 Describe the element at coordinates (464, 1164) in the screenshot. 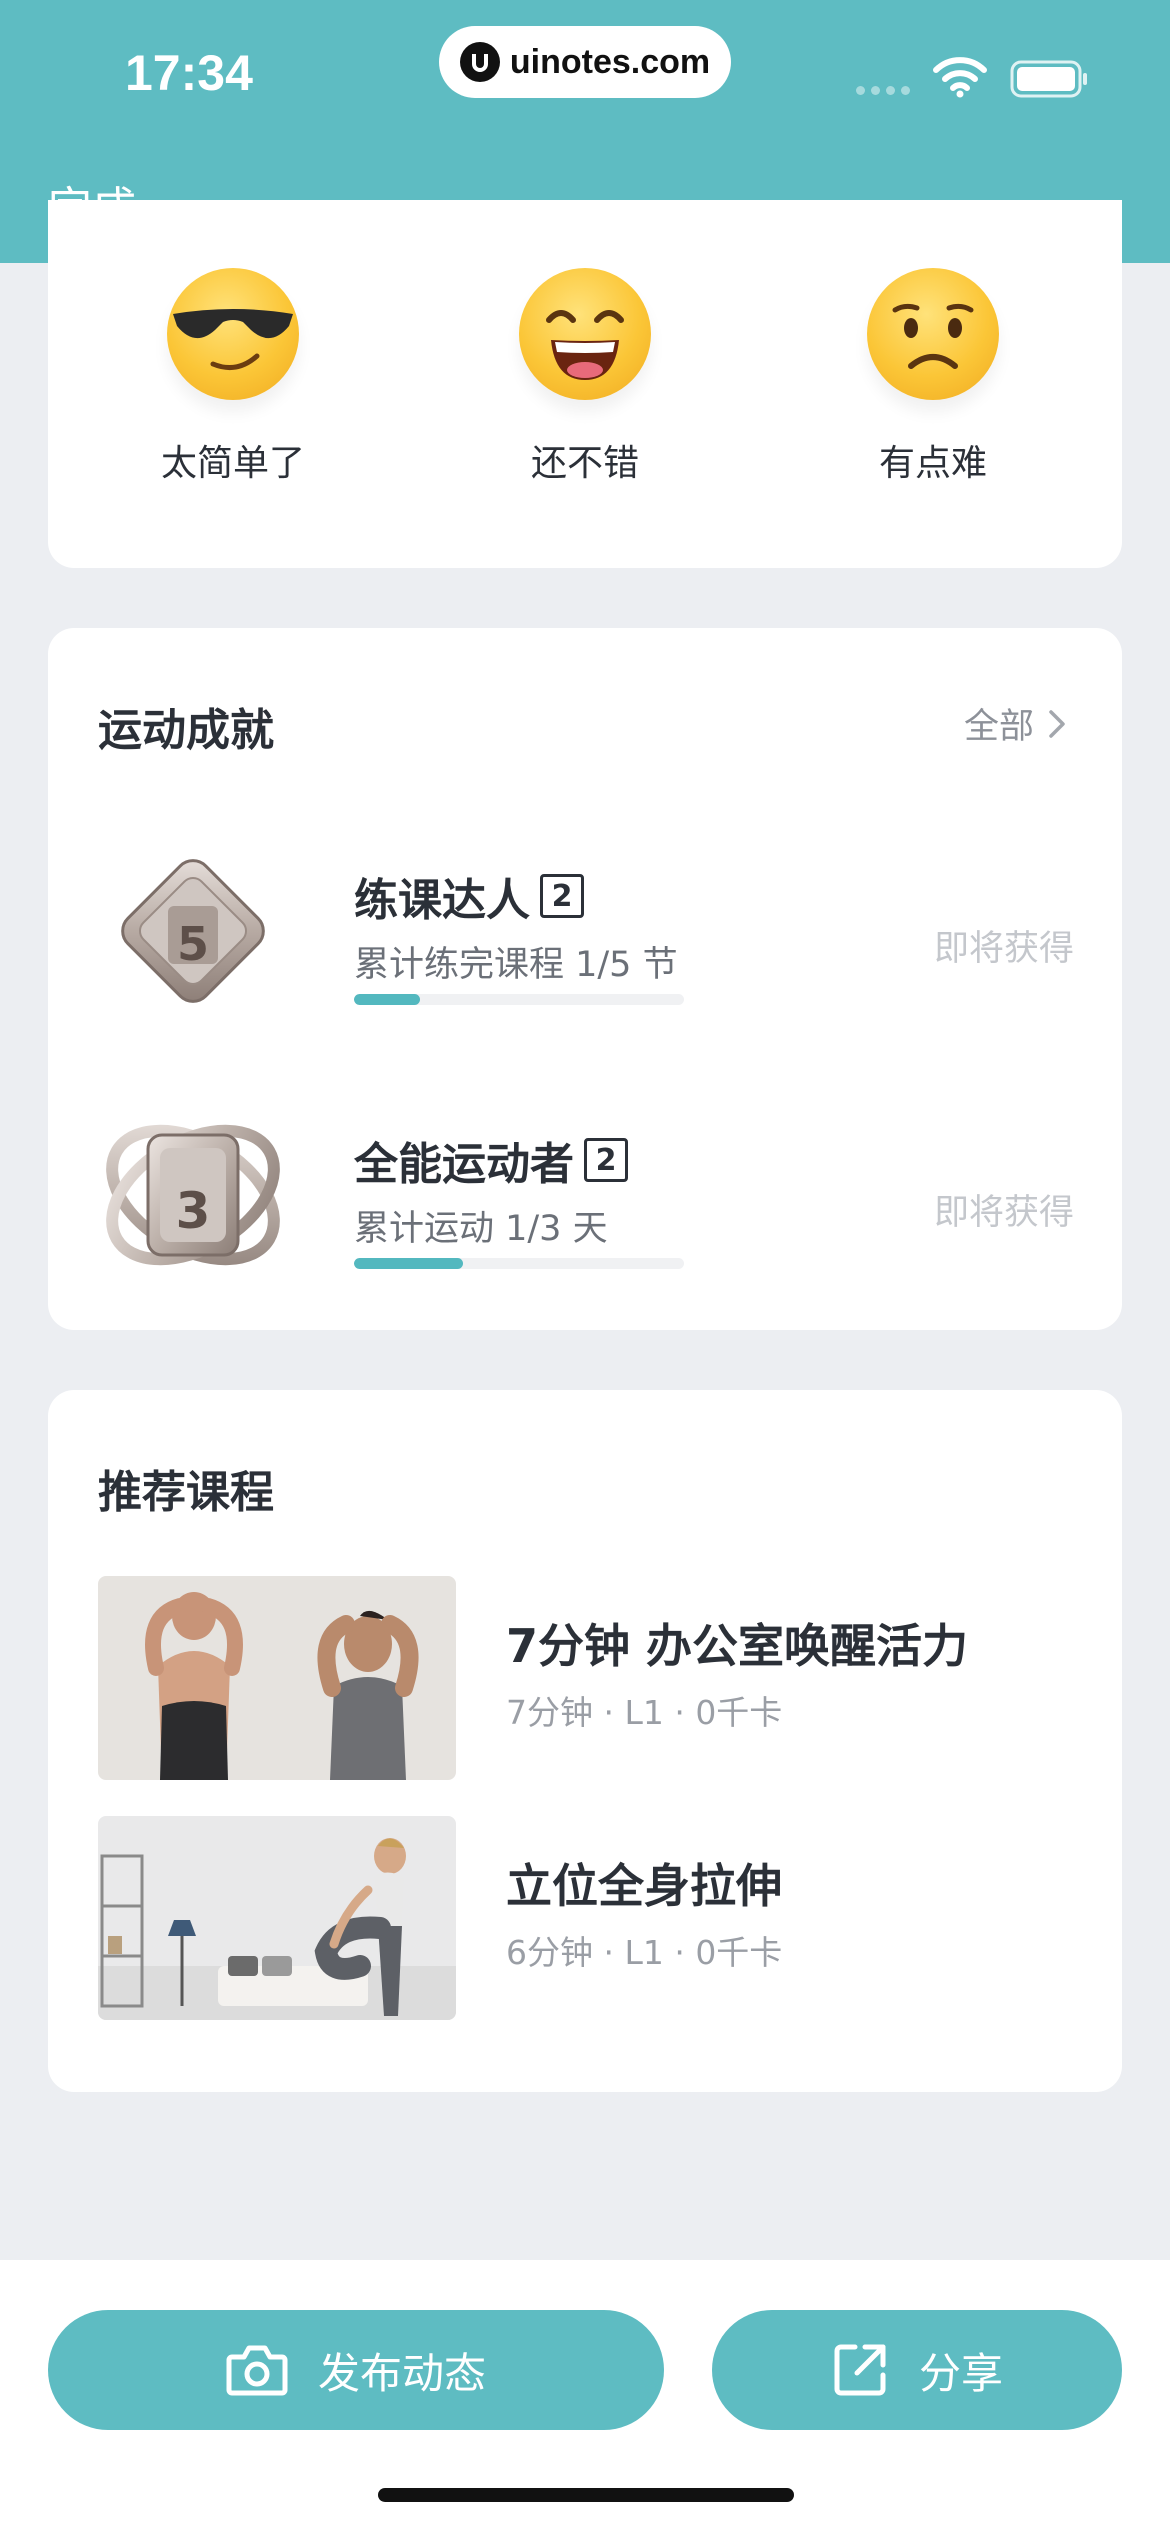

I see `achievement-name-text: 全能运动者` at that location.